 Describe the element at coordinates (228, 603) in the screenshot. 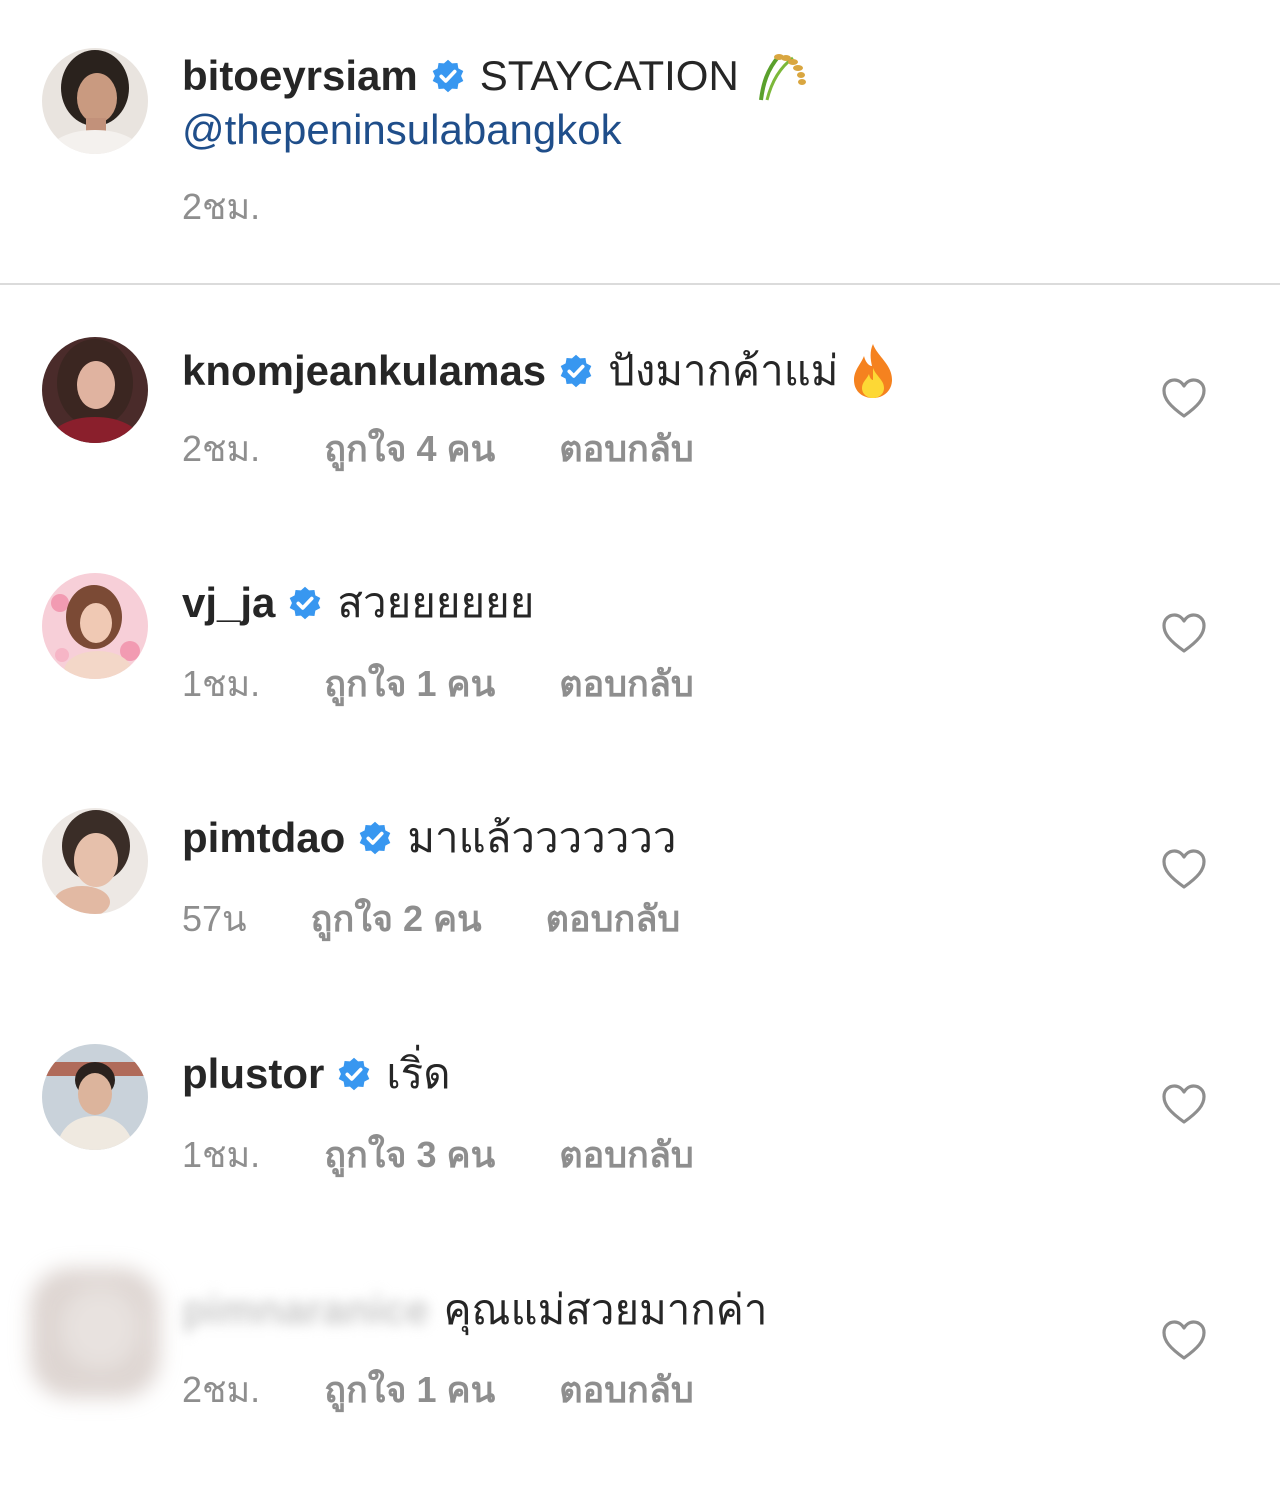

I see `comment-username: vj_ja` at that location.